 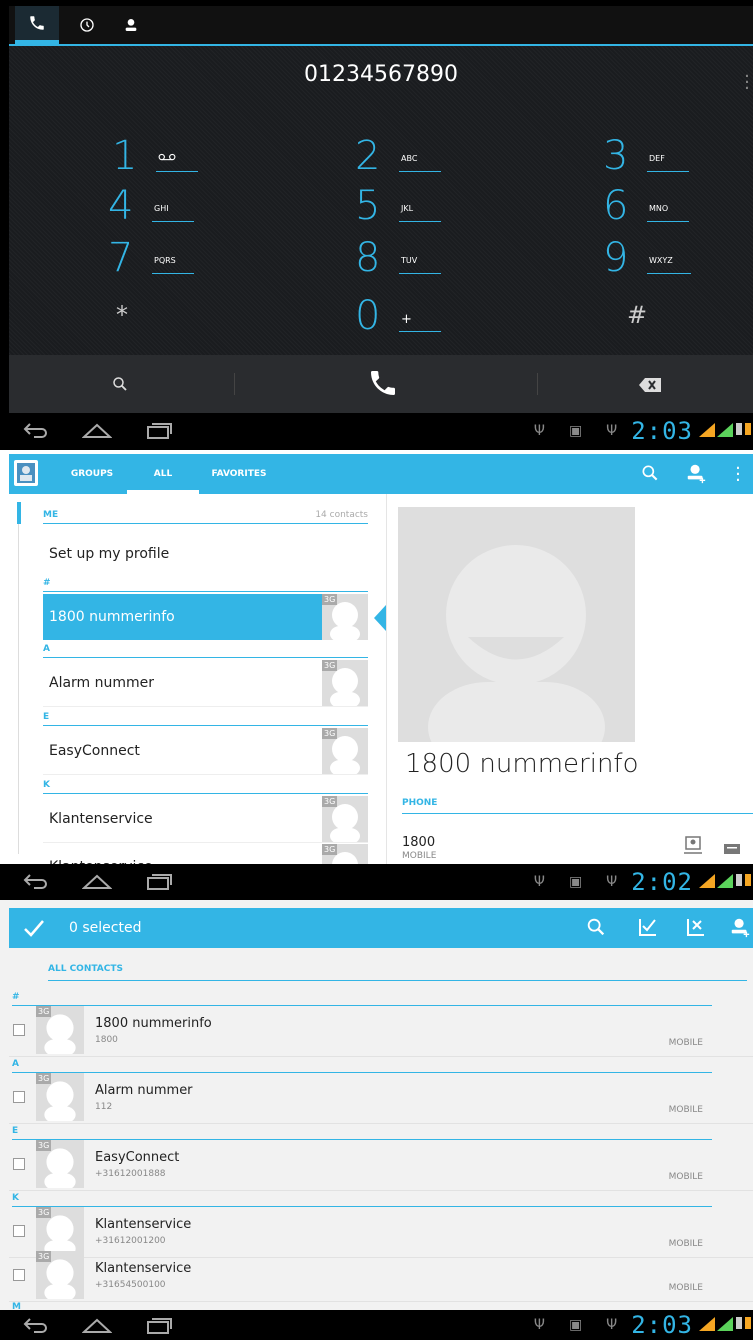 I want to click on backspace-icon, so click(x=650, y=386).